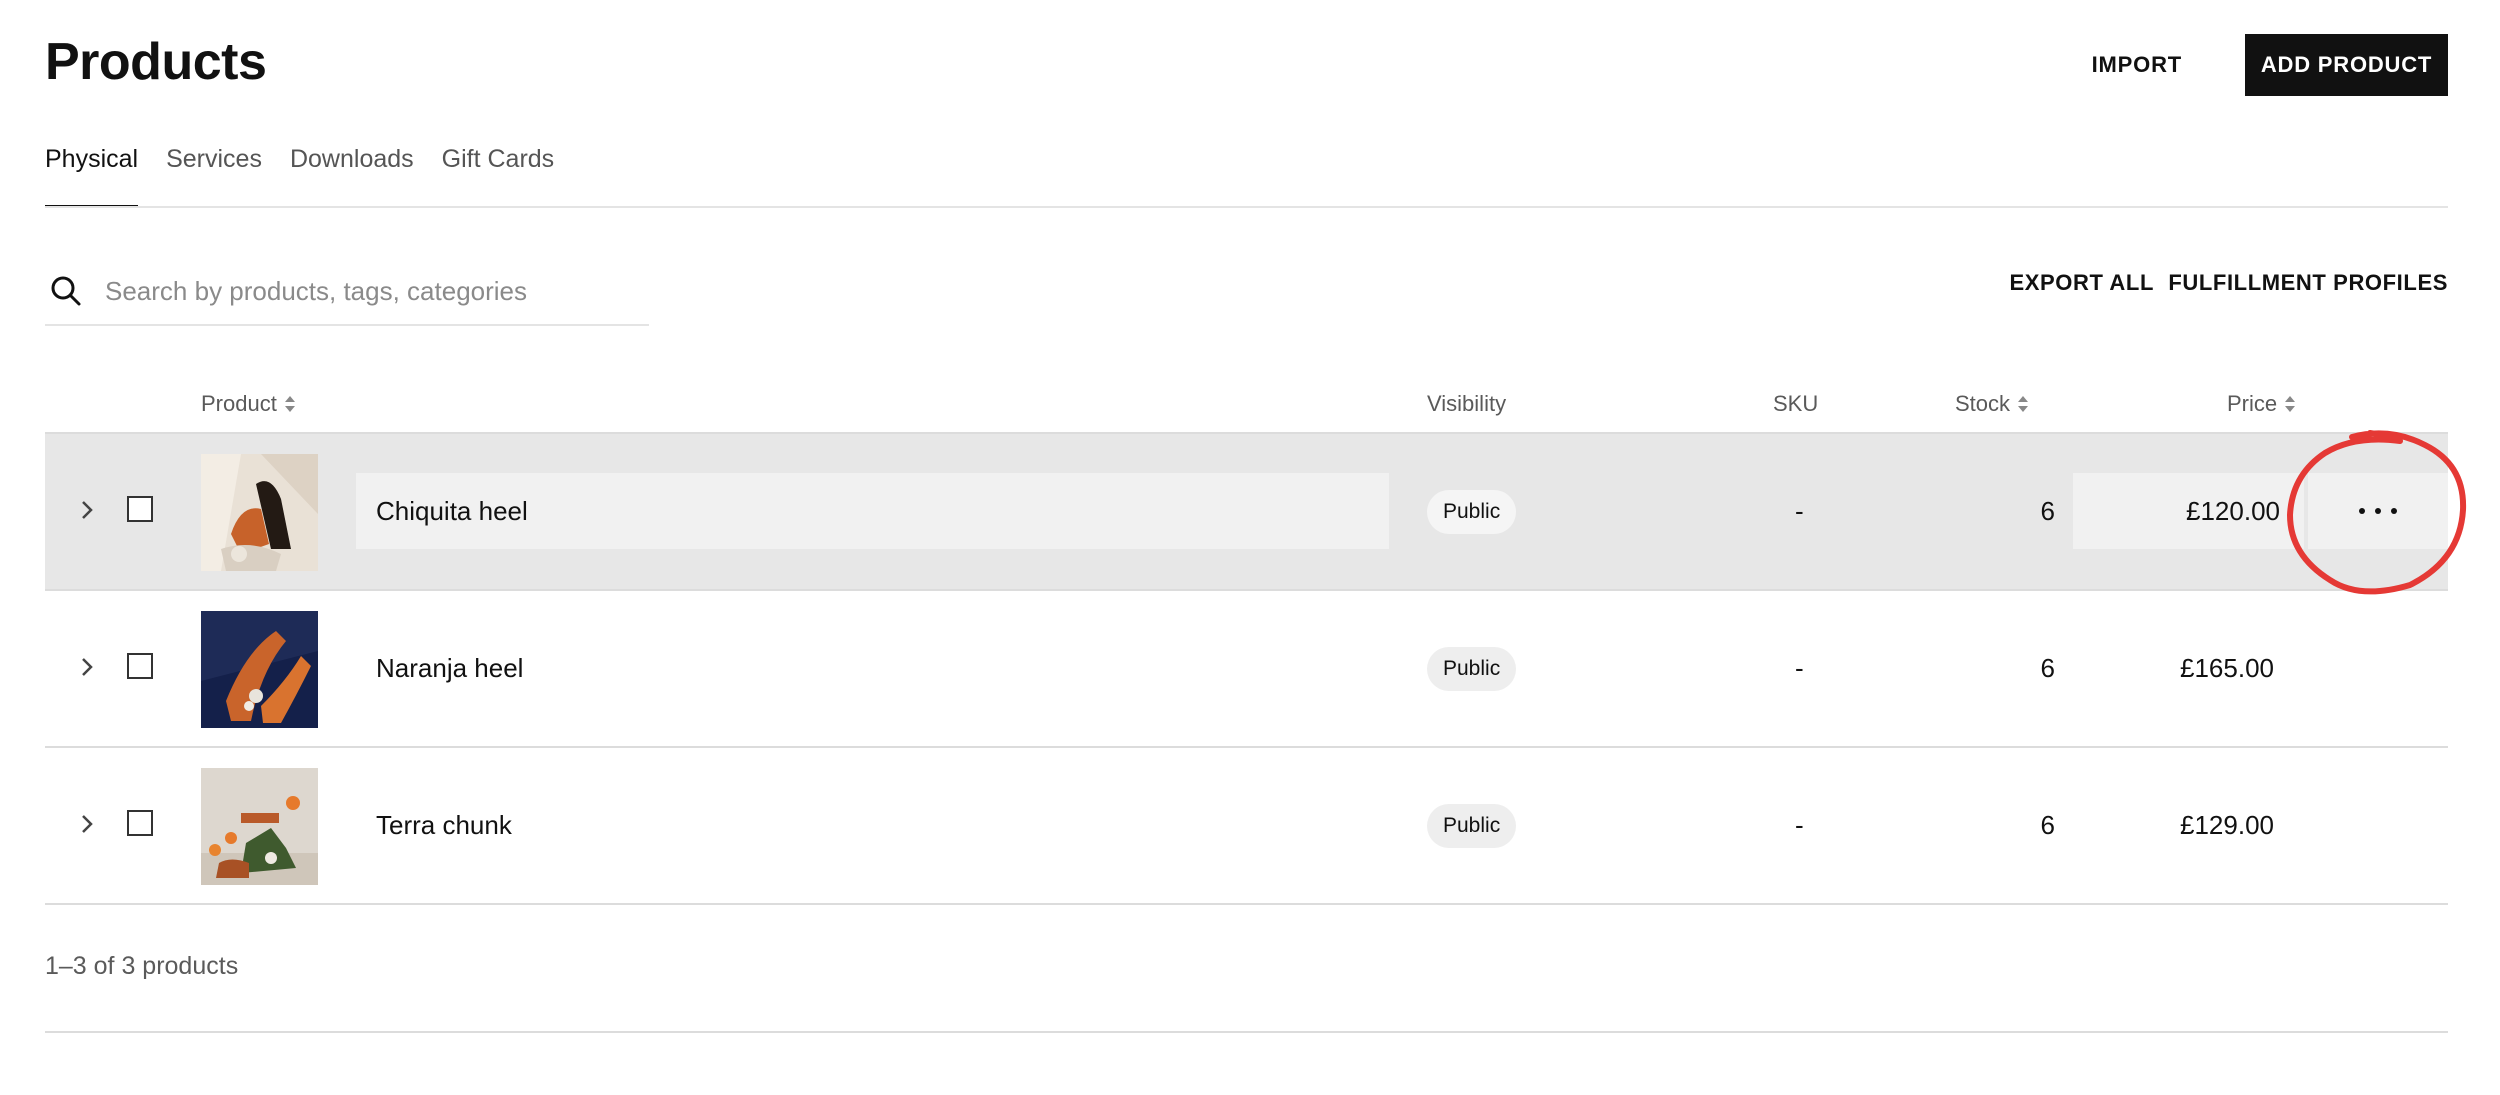  I want to click on table-row: Terra chunk Public - 6 £129.00, so click(1246, 826).